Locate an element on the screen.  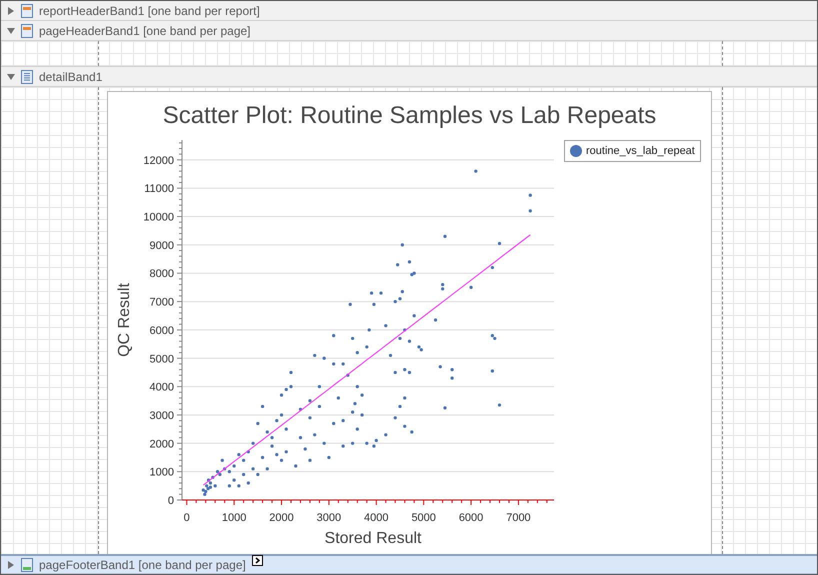
band-header: pageFooterBand1 [one band per page] is located at coordinates (409, 564).